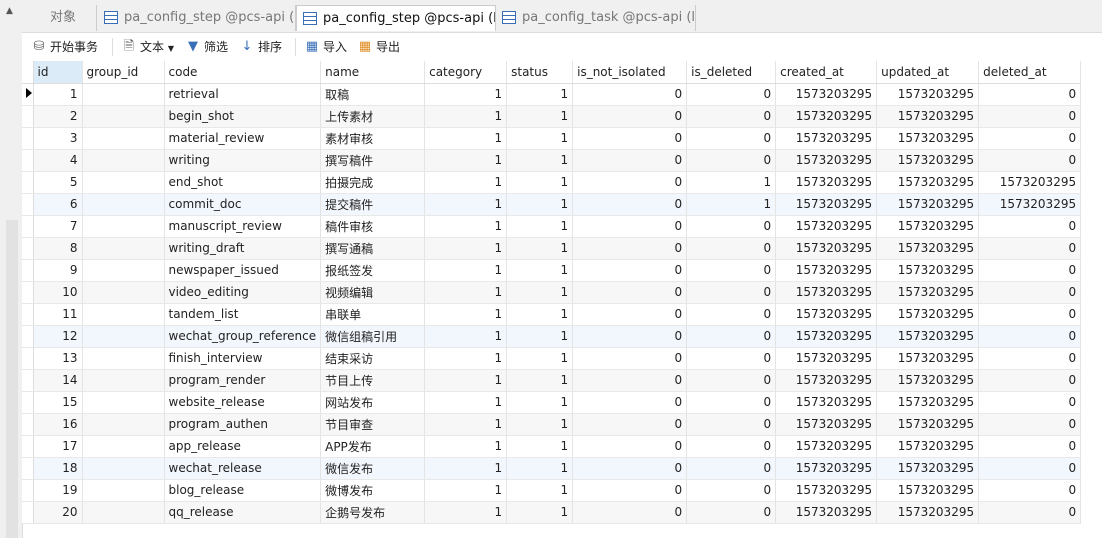  Describe the element at coordinates (373, 226) in the screenshot. I see `cell-name: 稿件审核` at that location.